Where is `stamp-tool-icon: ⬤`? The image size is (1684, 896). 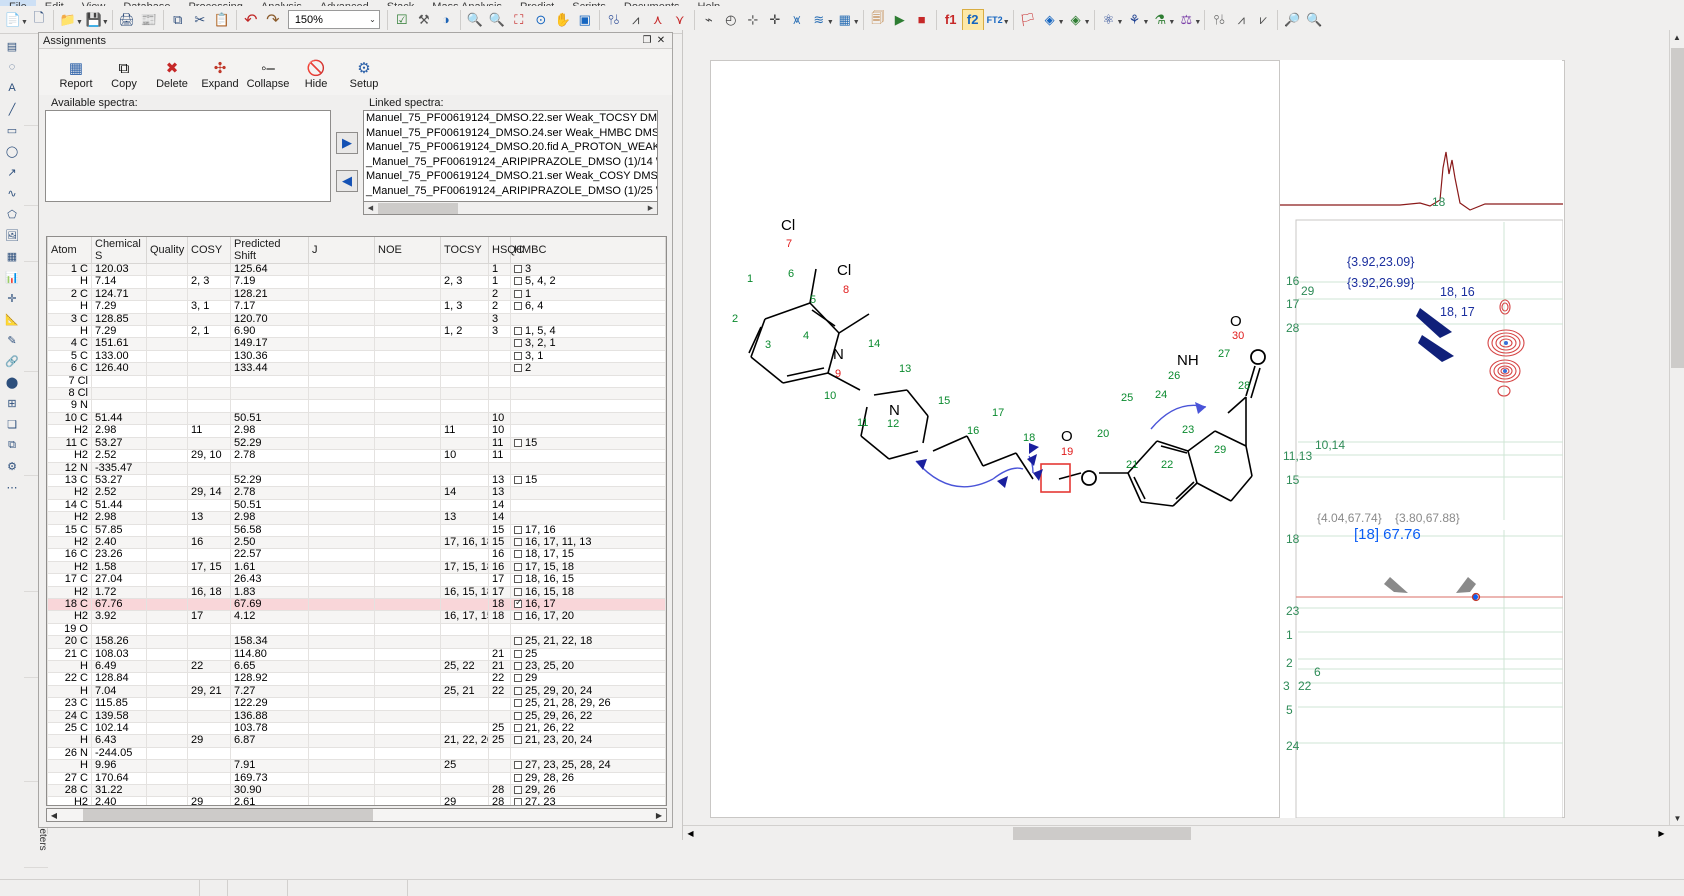 stamp-tool-icon: ⬤ is located at coordinates (12, 382).